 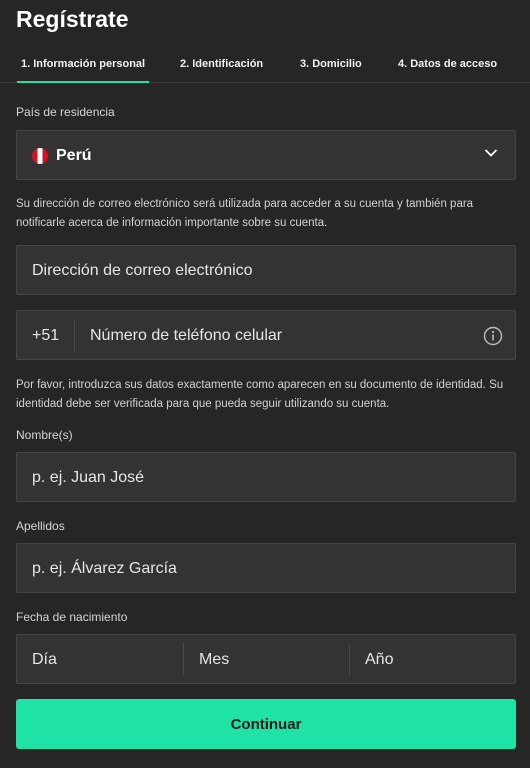 What do you see at coordinates (46, 335) in the screenshot?
I see `phone-prefix: +51` at bounding box center [46, 335].